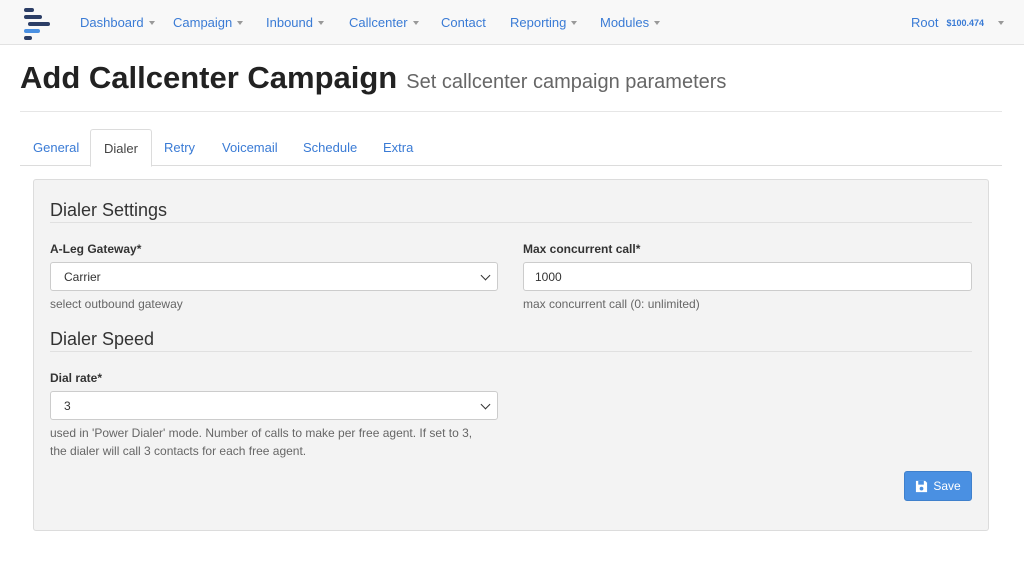 The width and height of the screenshot is (1024, 562). I want to click on max-calls-value: 1000, so click(548, 276).